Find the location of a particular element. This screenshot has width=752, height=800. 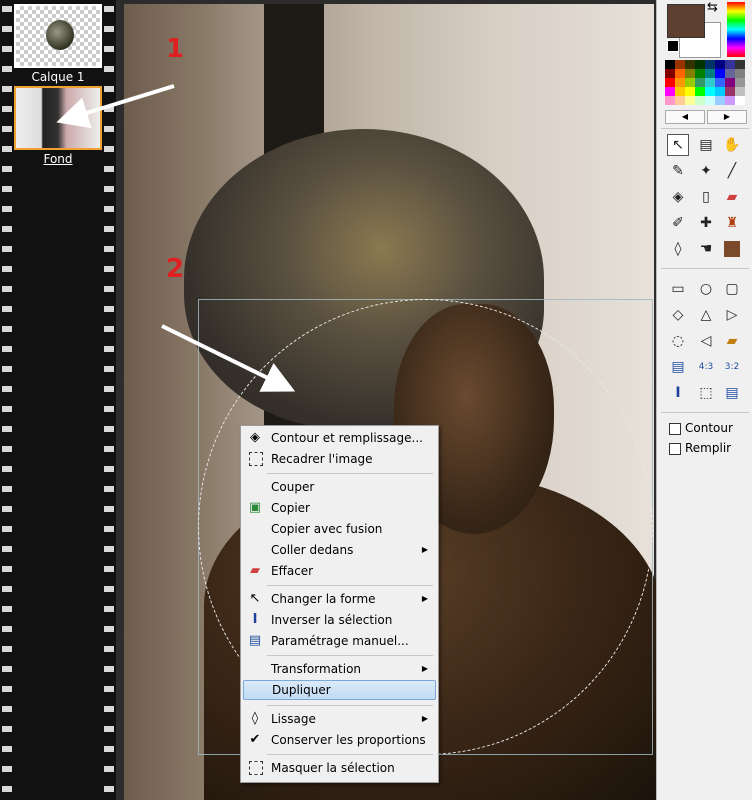

layer-item-calque-1: Calque 1 is located at coordinates (58, 44).